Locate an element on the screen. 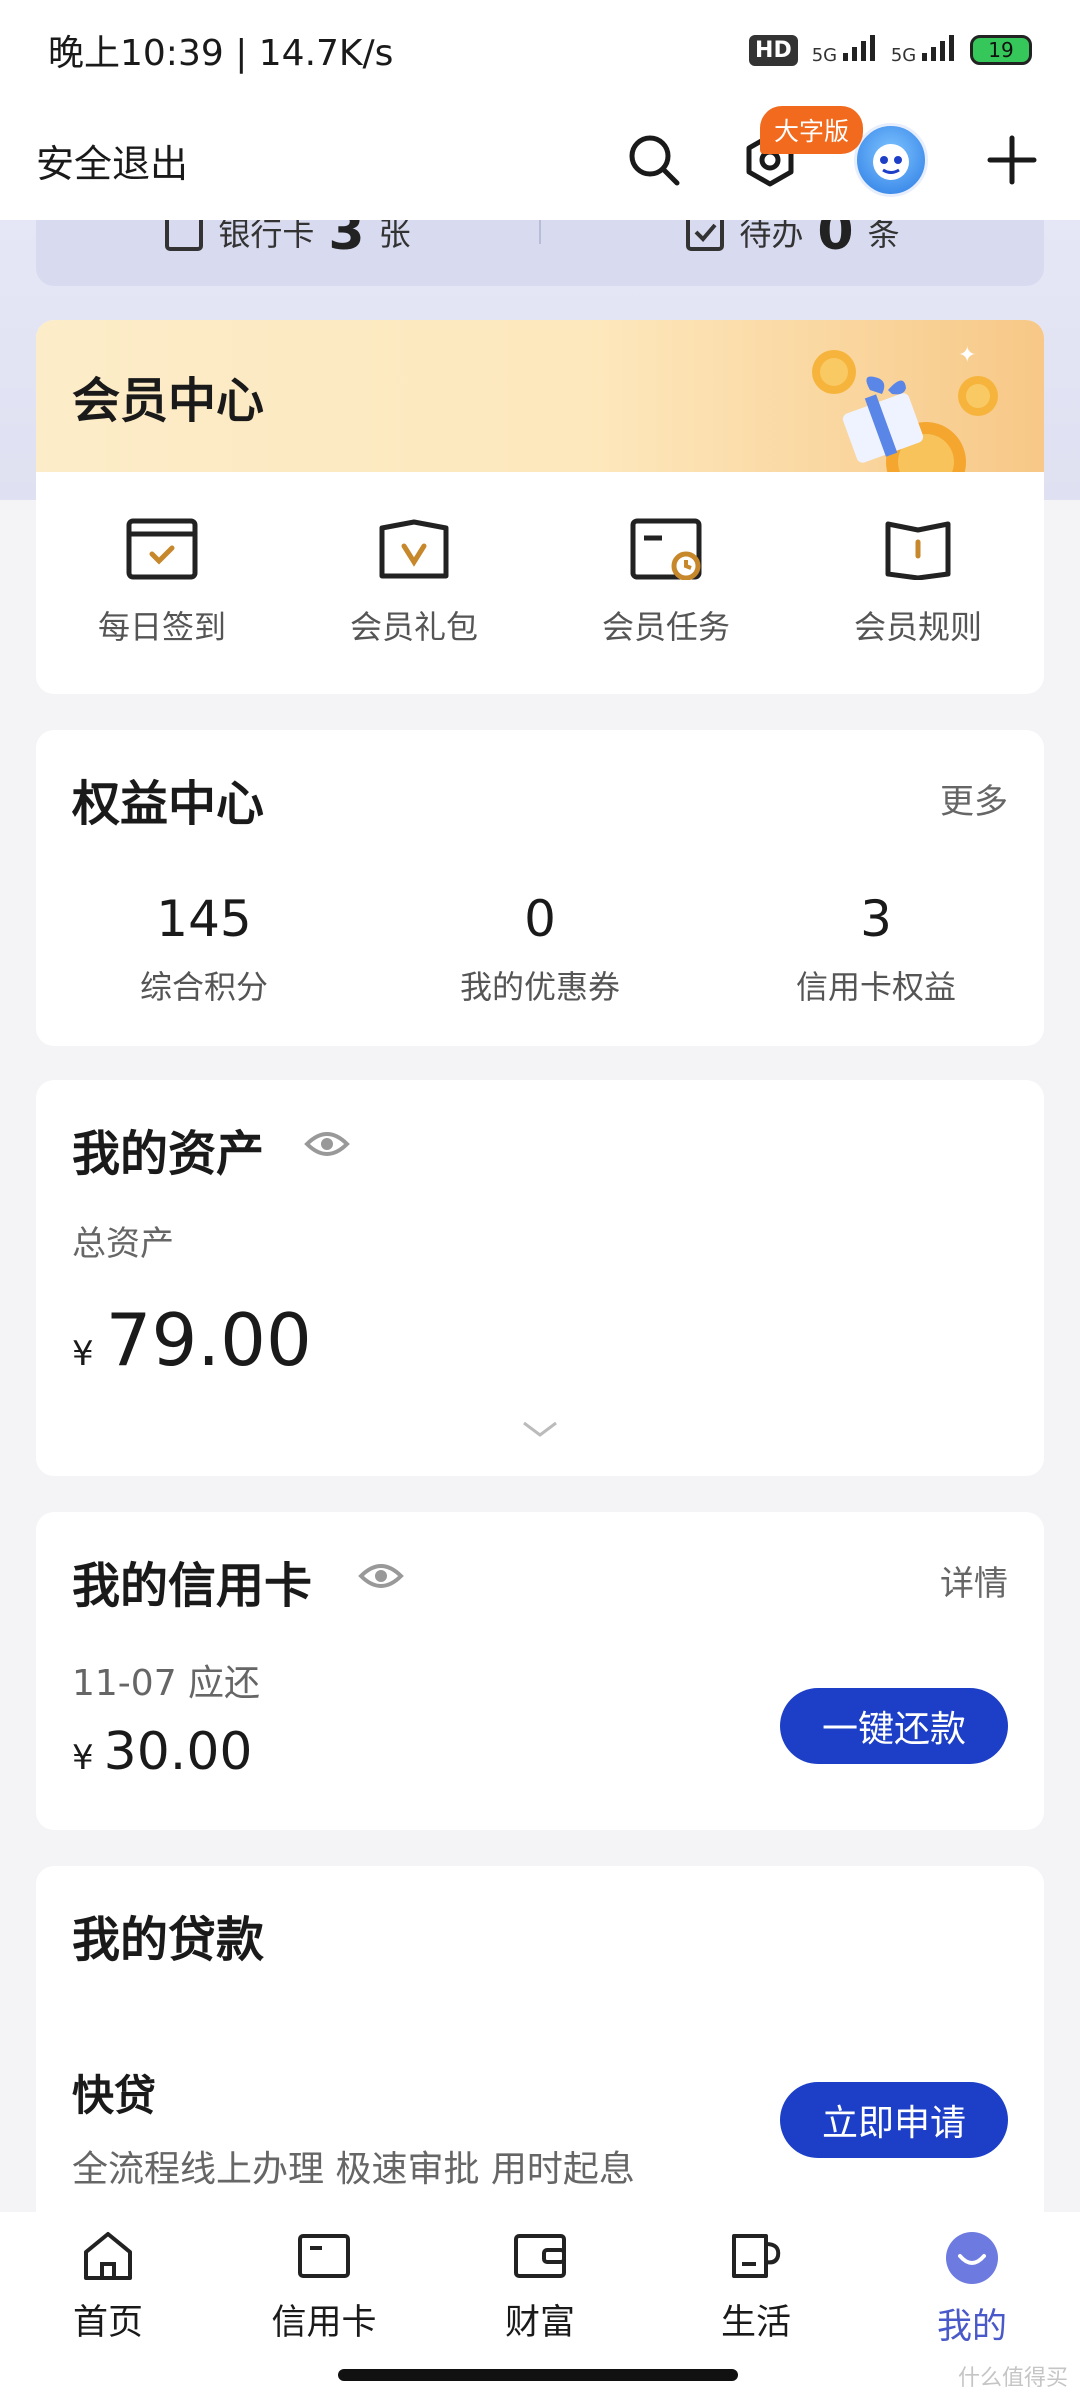 The height and width of the screenshot is (2400, 1080). todo-check-icon is located at coordinates (705, 235).